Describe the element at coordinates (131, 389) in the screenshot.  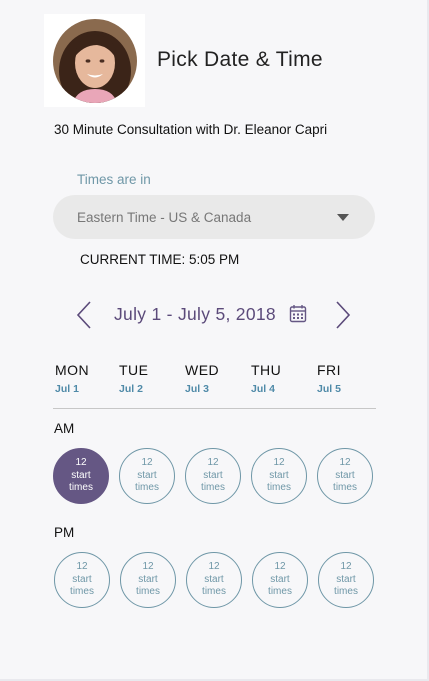
I see `day-date: Jul 2` at that location.